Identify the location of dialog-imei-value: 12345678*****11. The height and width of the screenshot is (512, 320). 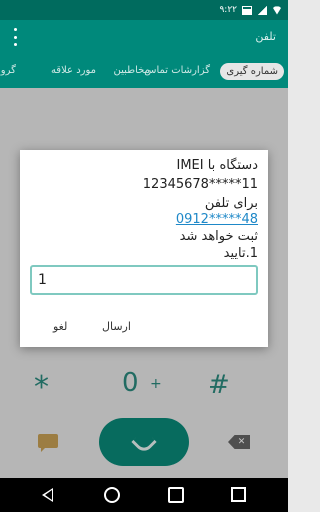
(200, 184).